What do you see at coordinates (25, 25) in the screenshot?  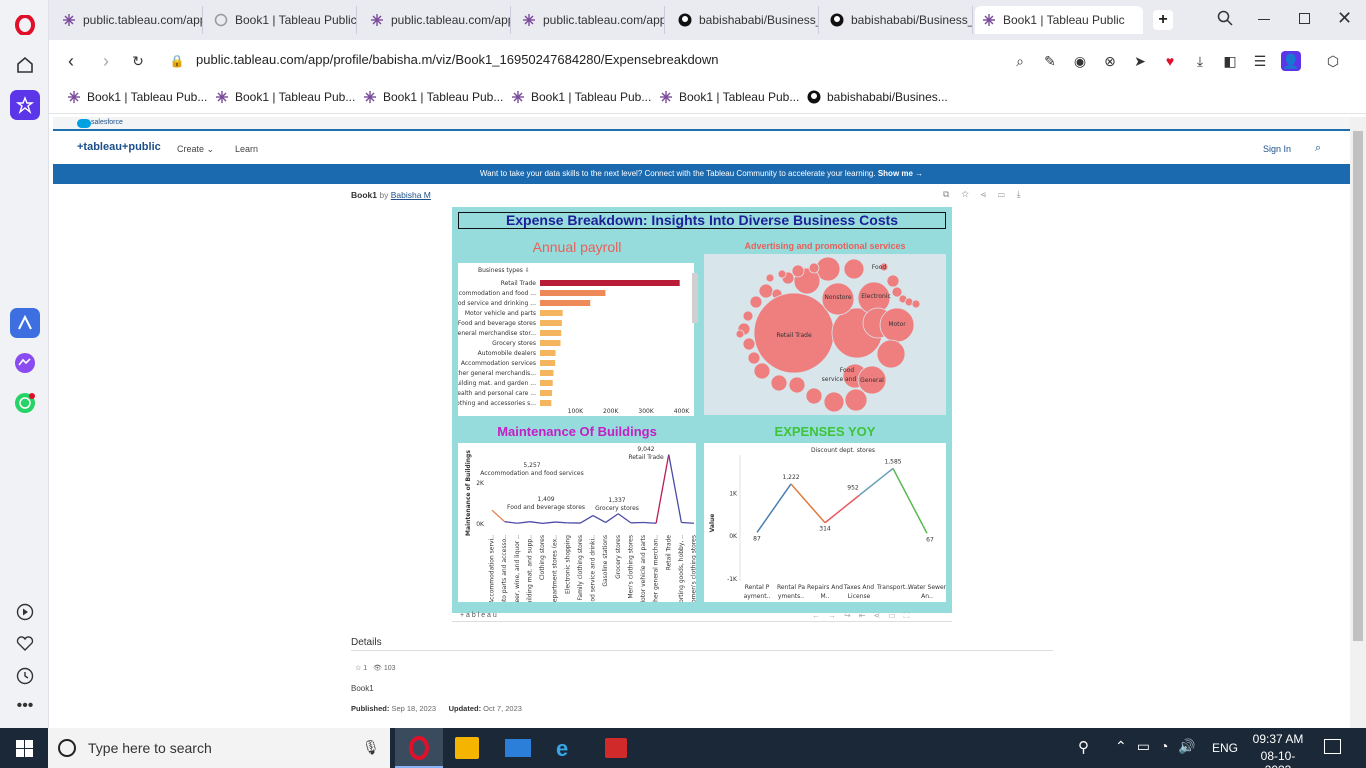 I see `opera-logo-icon` at bounding box center [25, 25].